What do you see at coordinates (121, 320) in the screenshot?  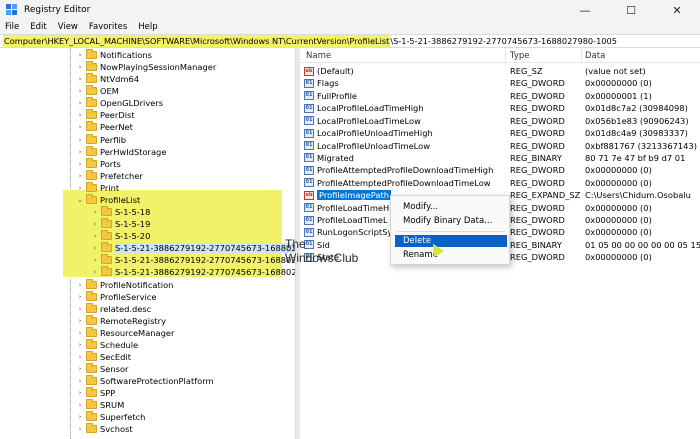 I see `tree-item: › RemoteRegistry` at bounding box center [121, 320].